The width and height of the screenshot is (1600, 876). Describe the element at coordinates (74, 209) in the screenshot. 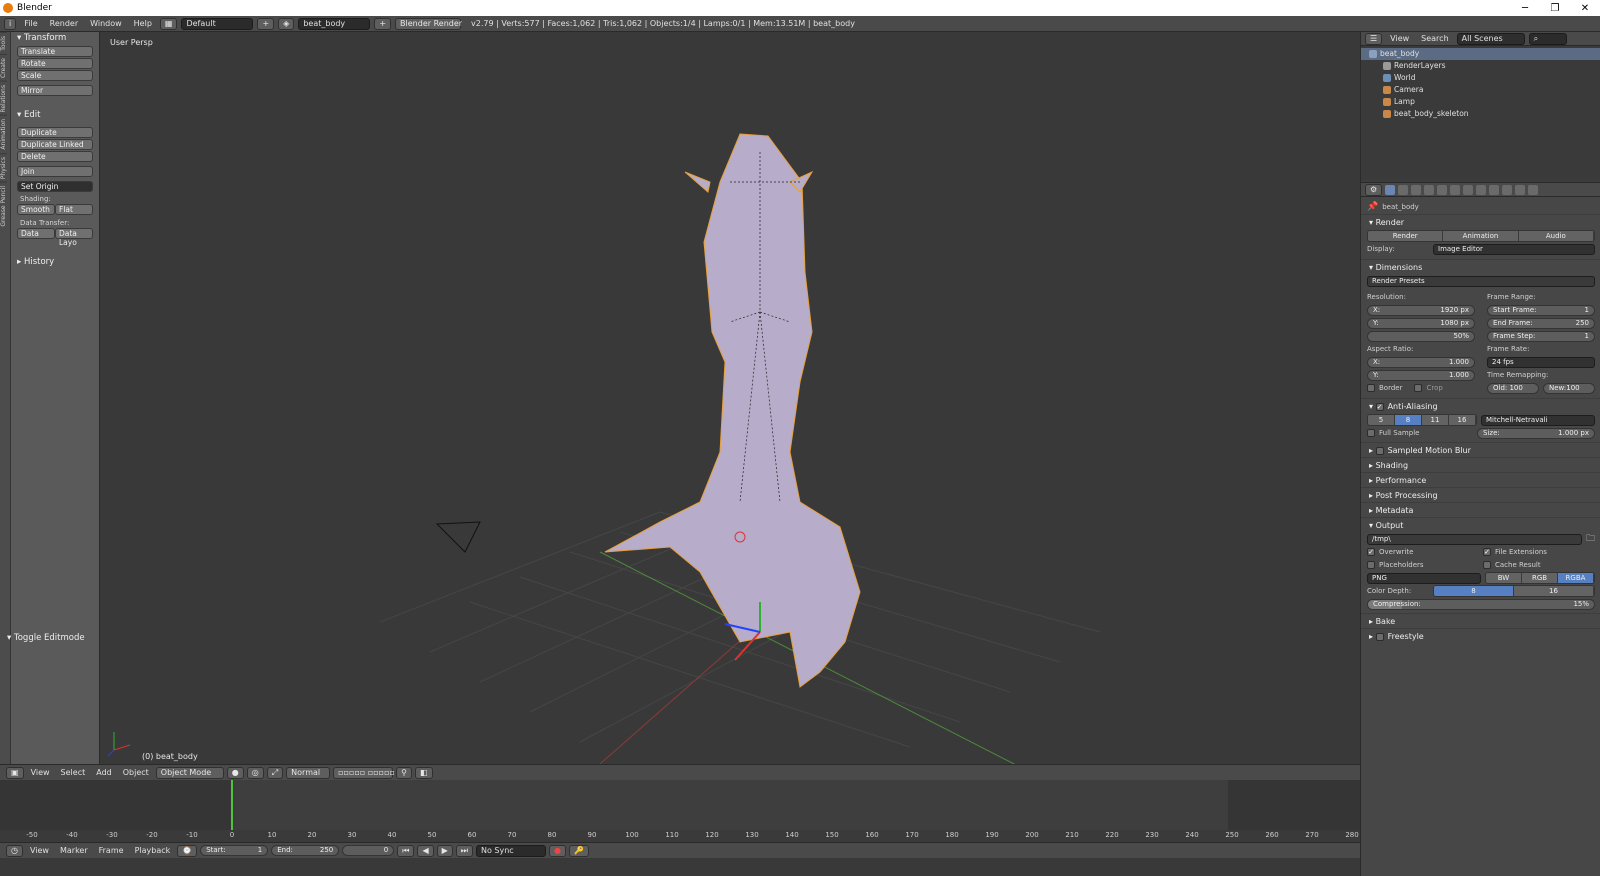

I see `flat-button: Flat` at that location.